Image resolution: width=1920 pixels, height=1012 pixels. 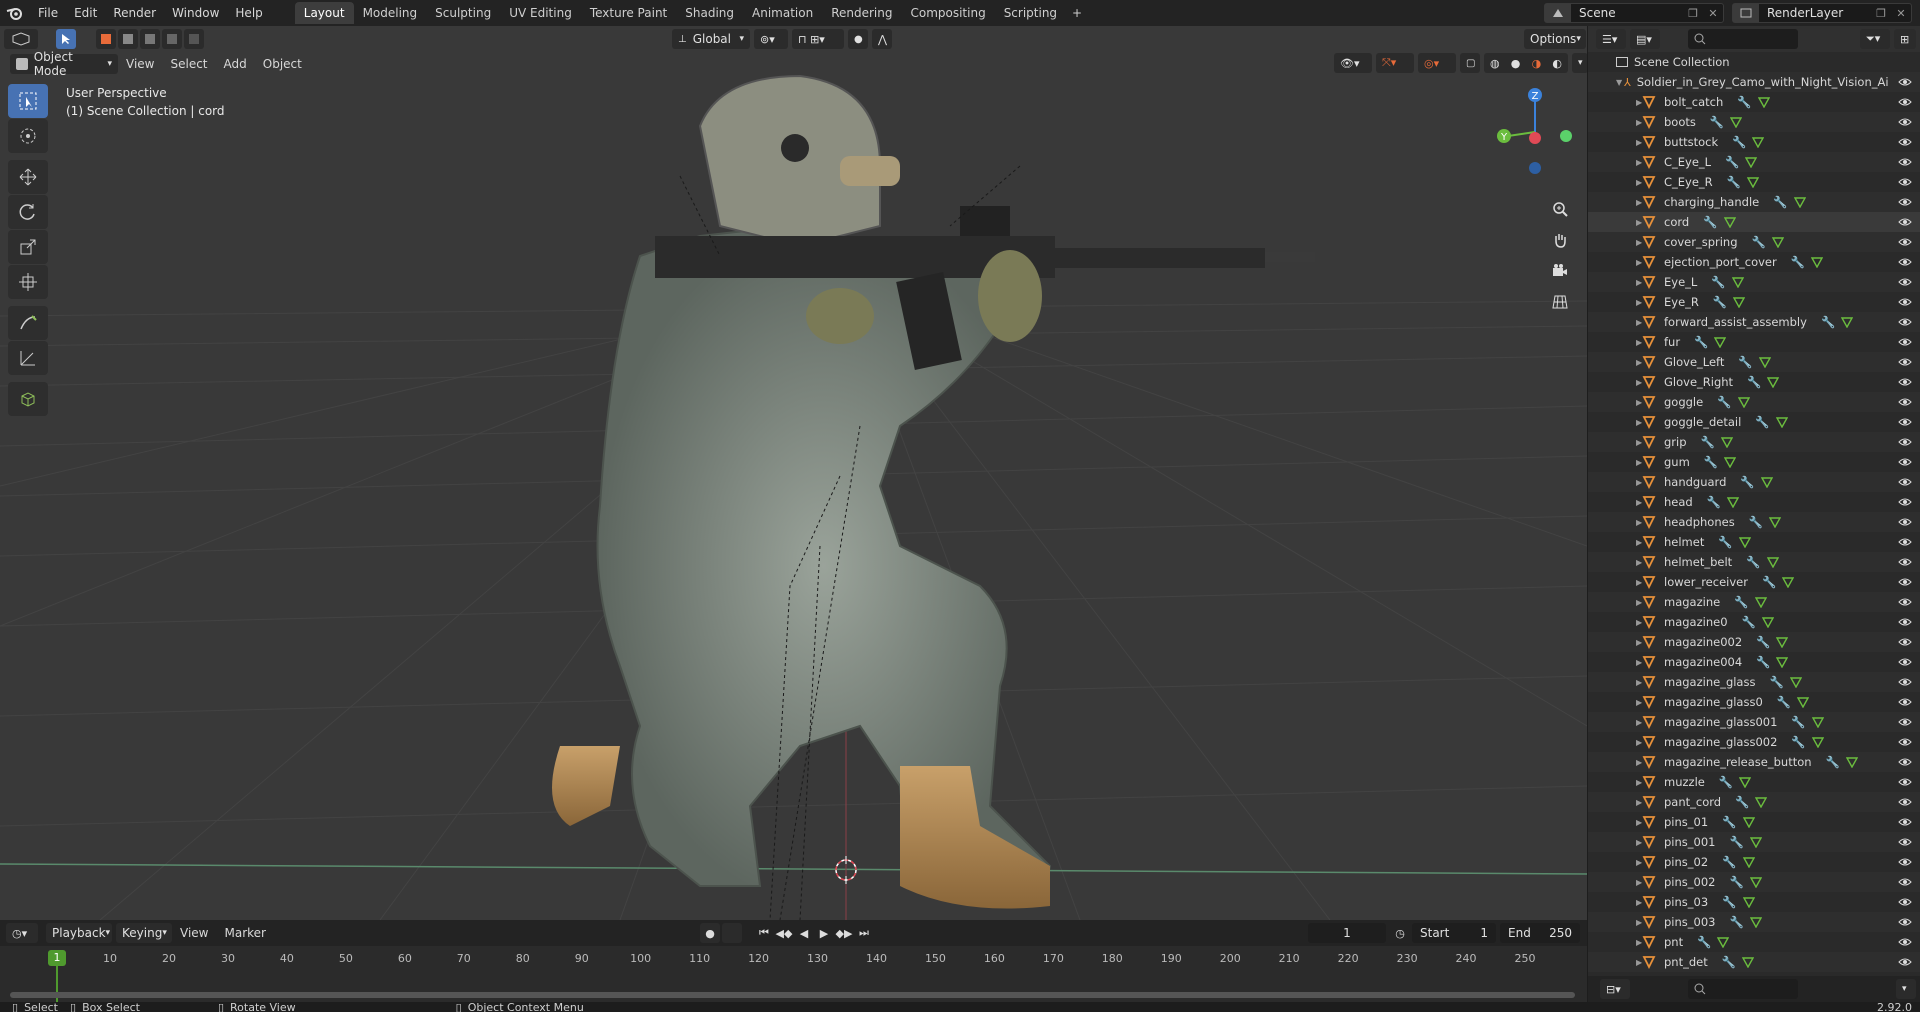 What do you see at coordinates (1881, 13) in the screenshot?
I see `new-view-layer-icon: ❐` at bounding box center [1881, 13].